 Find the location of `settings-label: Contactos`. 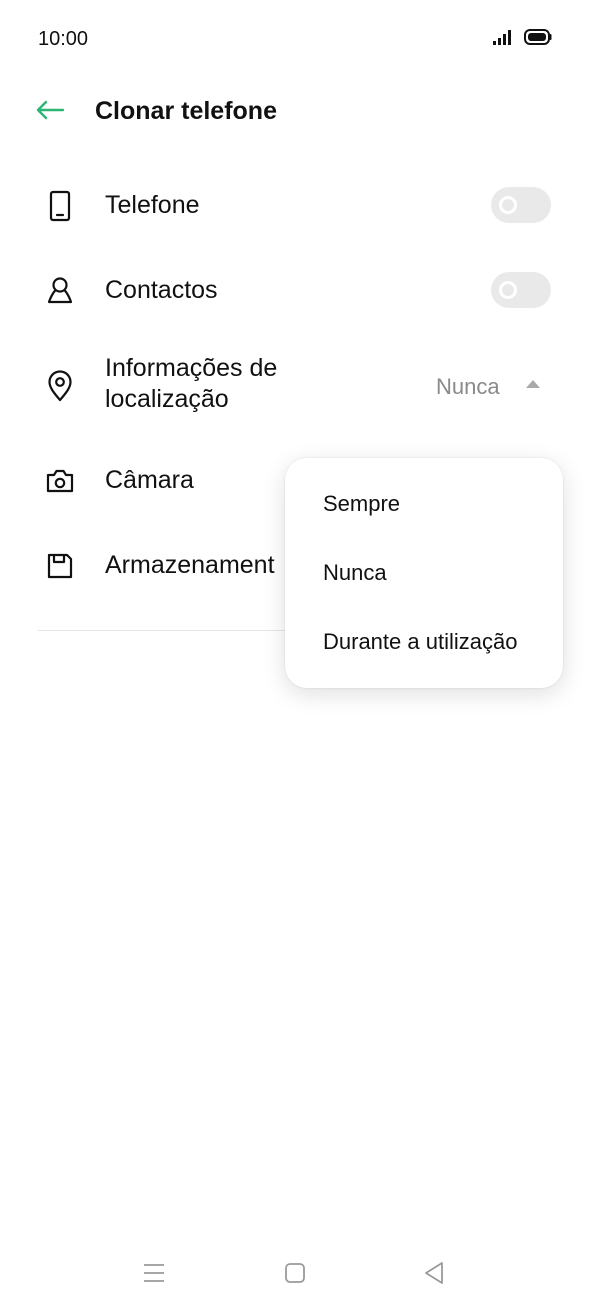

settings-label: Contactos is located at coordinates (161, 290).